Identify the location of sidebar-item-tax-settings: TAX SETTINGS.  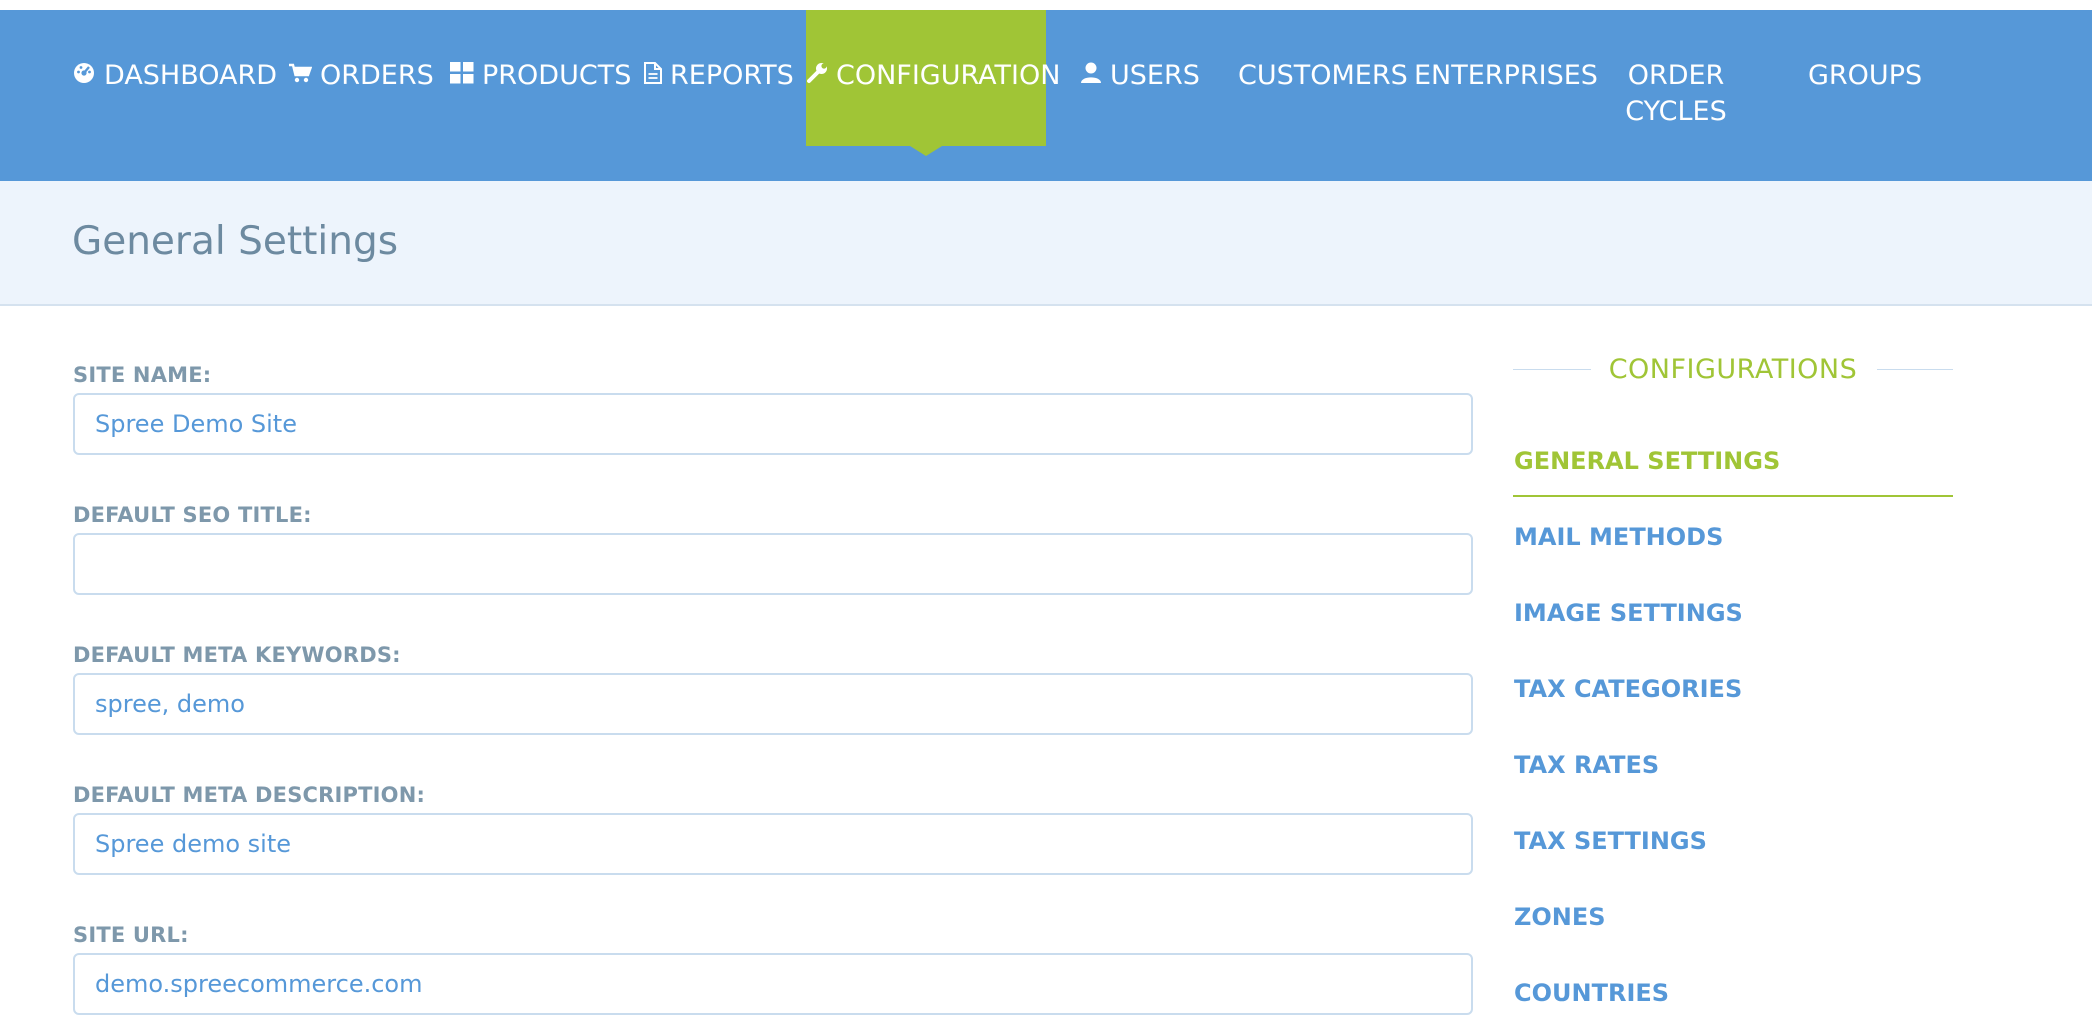
(1610, 841).